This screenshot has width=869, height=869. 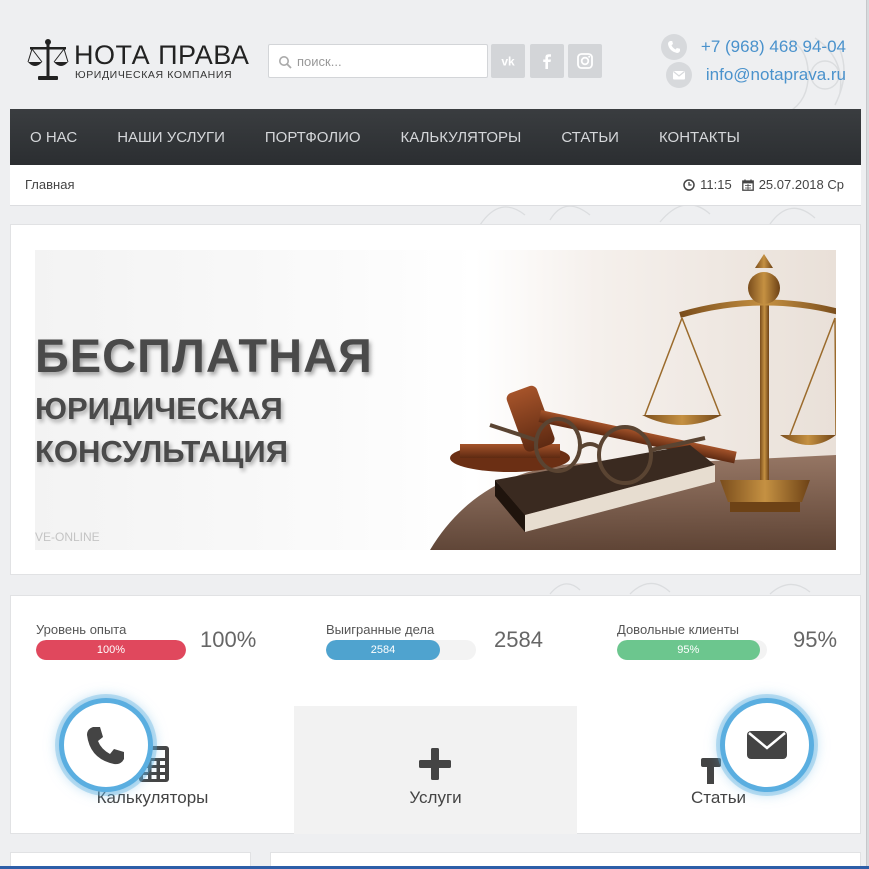 I want to click on stat-value: 100%, so click(x=228, y=639).